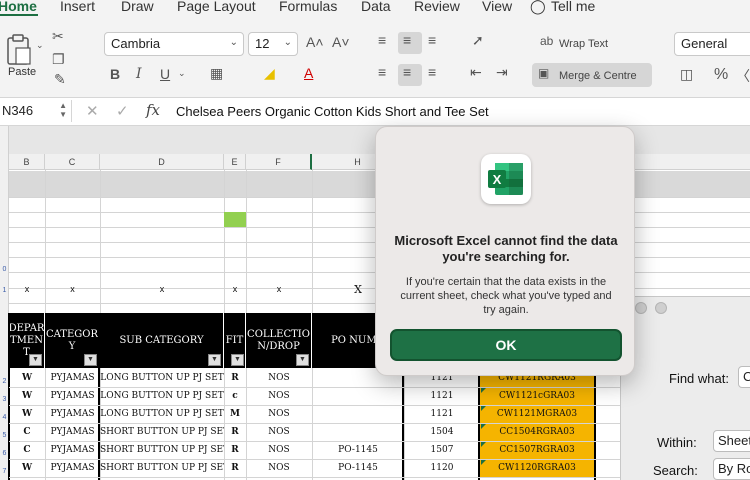 The image size is (750, 480). Describe the element at coordinates (174, 44) in the screenshot. I see `font-name-select: Cambria ⌄` at that location.